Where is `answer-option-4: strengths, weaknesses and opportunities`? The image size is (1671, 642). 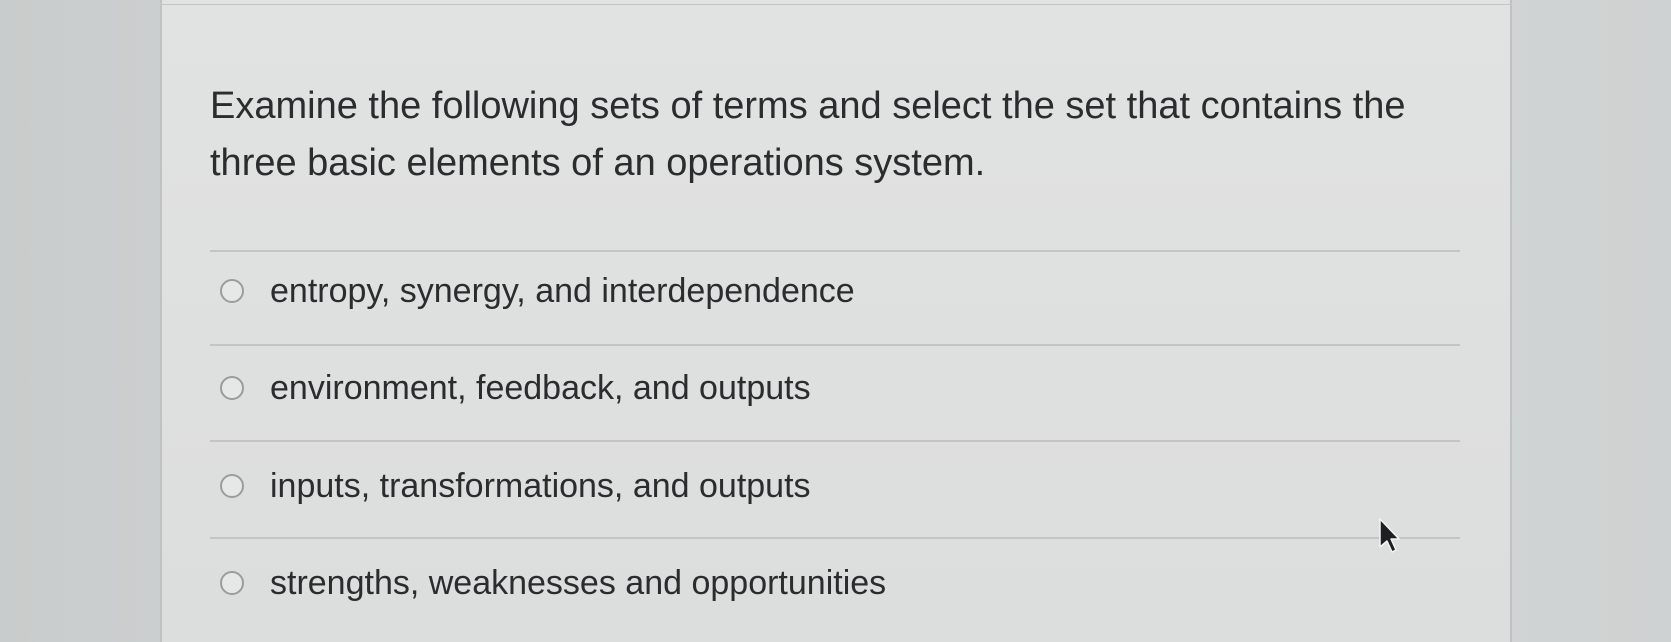 answer-option-4: strengths, weaknesses and opportunities is located at coordinates (835, 583).